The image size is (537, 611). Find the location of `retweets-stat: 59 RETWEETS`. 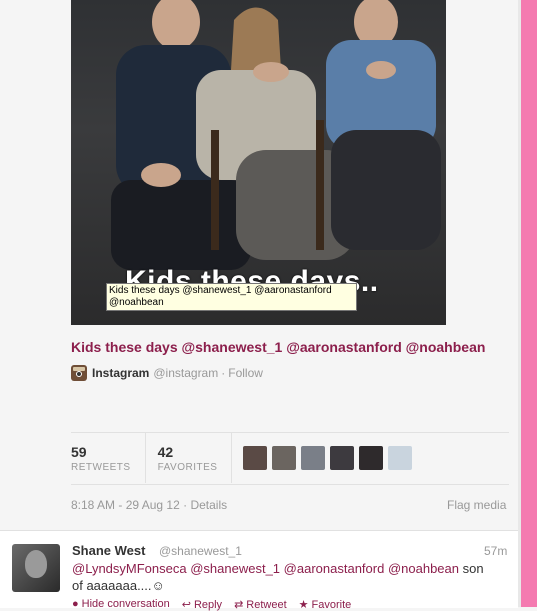

retweets-stat: 59 RETWEETS is located at coordinates (108, 458).